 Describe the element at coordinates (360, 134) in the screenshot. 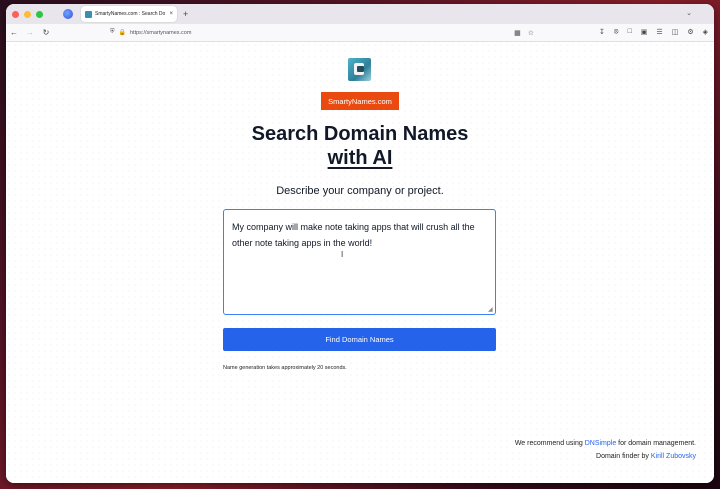

I see `title-line-1: Search Domain Names` at that location.